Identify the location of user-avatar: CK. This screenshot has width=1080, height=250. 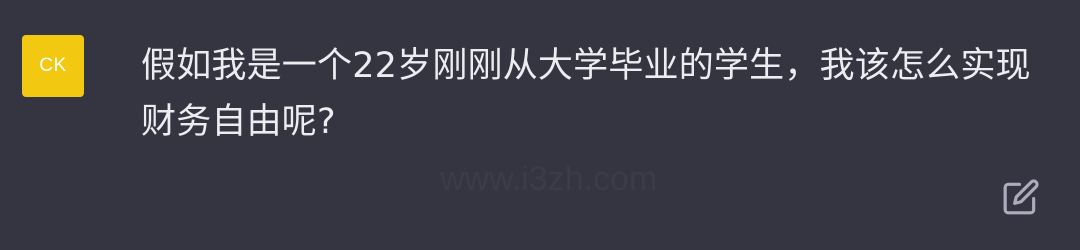
(53, 66).